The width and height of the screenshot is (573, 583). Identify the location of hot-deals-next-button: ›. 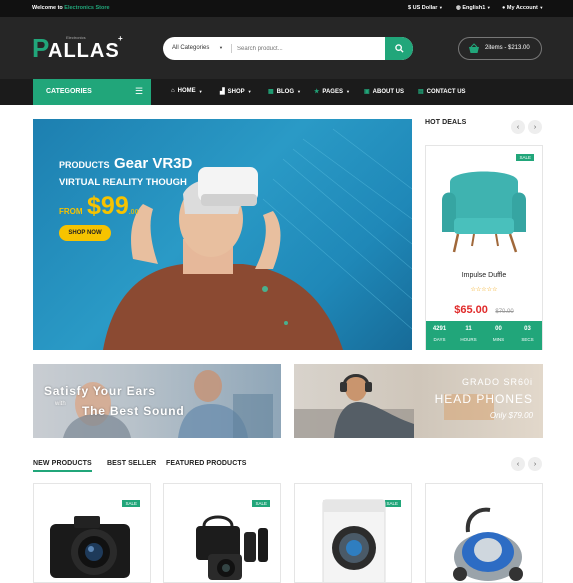
(535, 127).